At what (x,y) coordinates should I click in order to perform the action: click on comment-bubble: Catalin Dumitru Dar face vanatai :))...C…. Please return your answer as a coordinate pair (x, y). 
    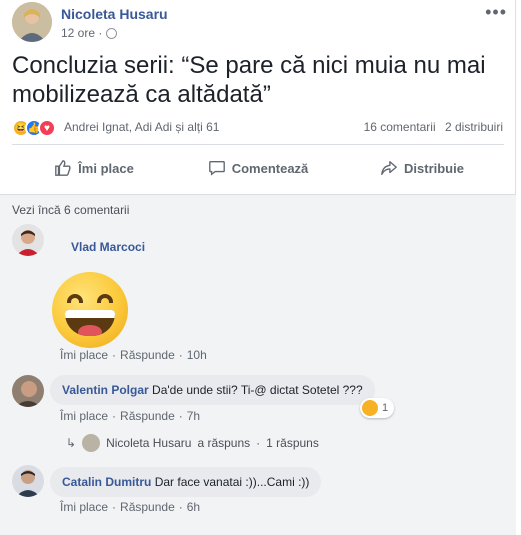
    Looking at the image, I should click on (186, 482).